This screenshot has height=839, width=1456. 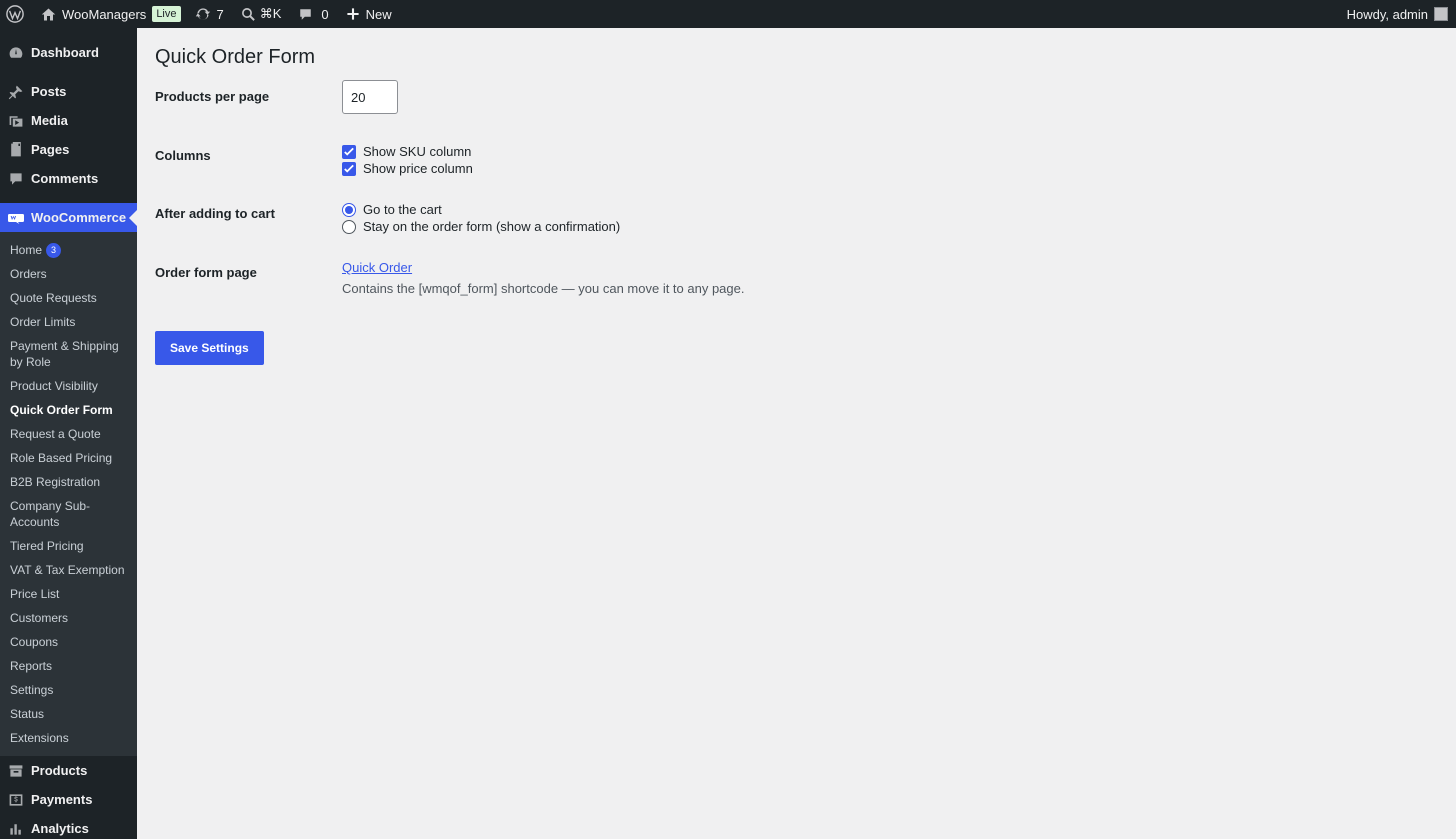 I want to click on wordpress-logo-icon, so click(x=15, y=14).